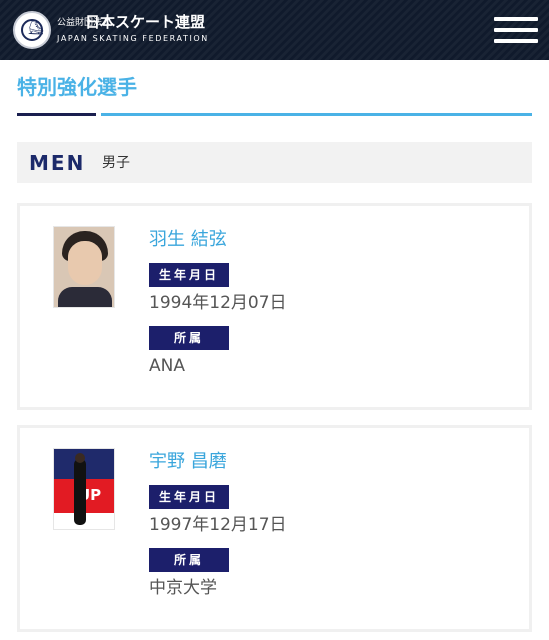 The height and width of the screenshot is (640, 549). I want to click on page-title: 特別強化選手, so click(77, 87).